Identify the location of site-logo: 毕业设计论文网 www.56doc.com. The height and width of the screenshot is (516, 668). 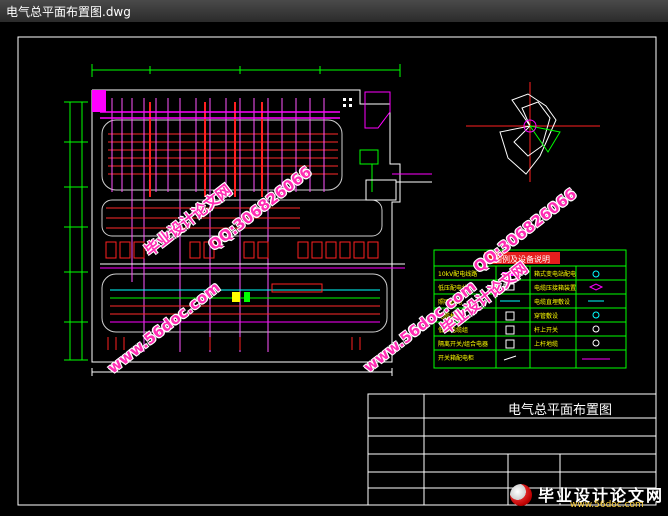
(587, 496).